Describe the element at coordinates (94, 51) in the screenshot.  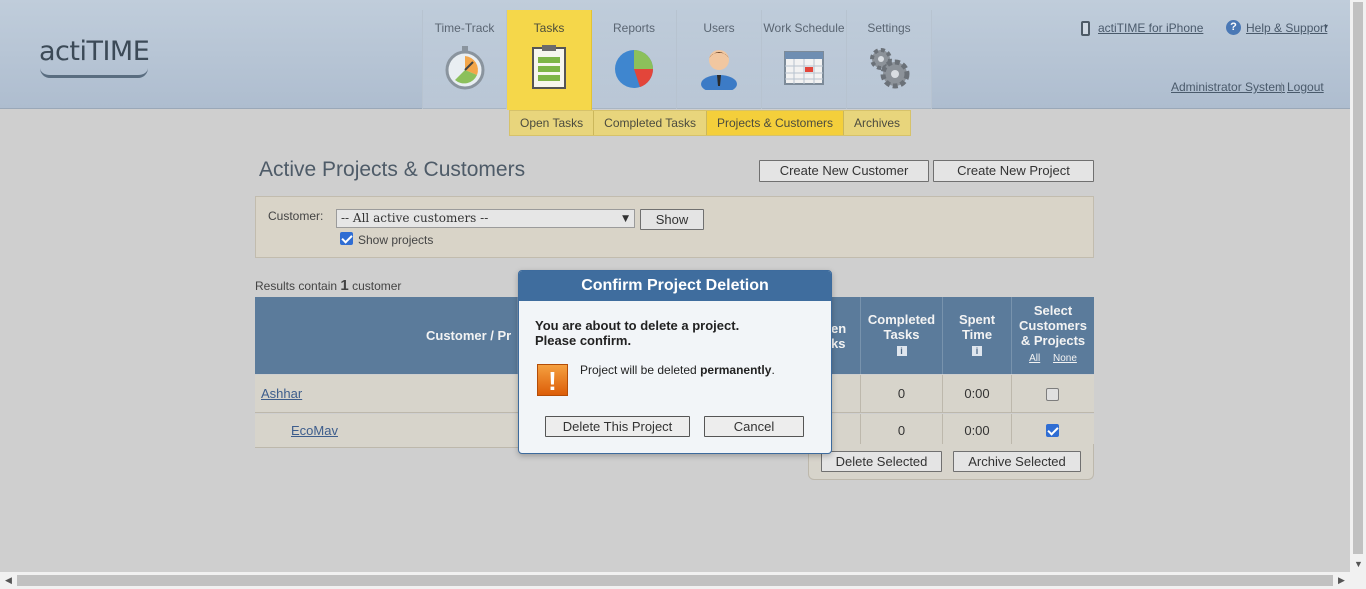
I see `actitime-logo: actiTIME` at that location.